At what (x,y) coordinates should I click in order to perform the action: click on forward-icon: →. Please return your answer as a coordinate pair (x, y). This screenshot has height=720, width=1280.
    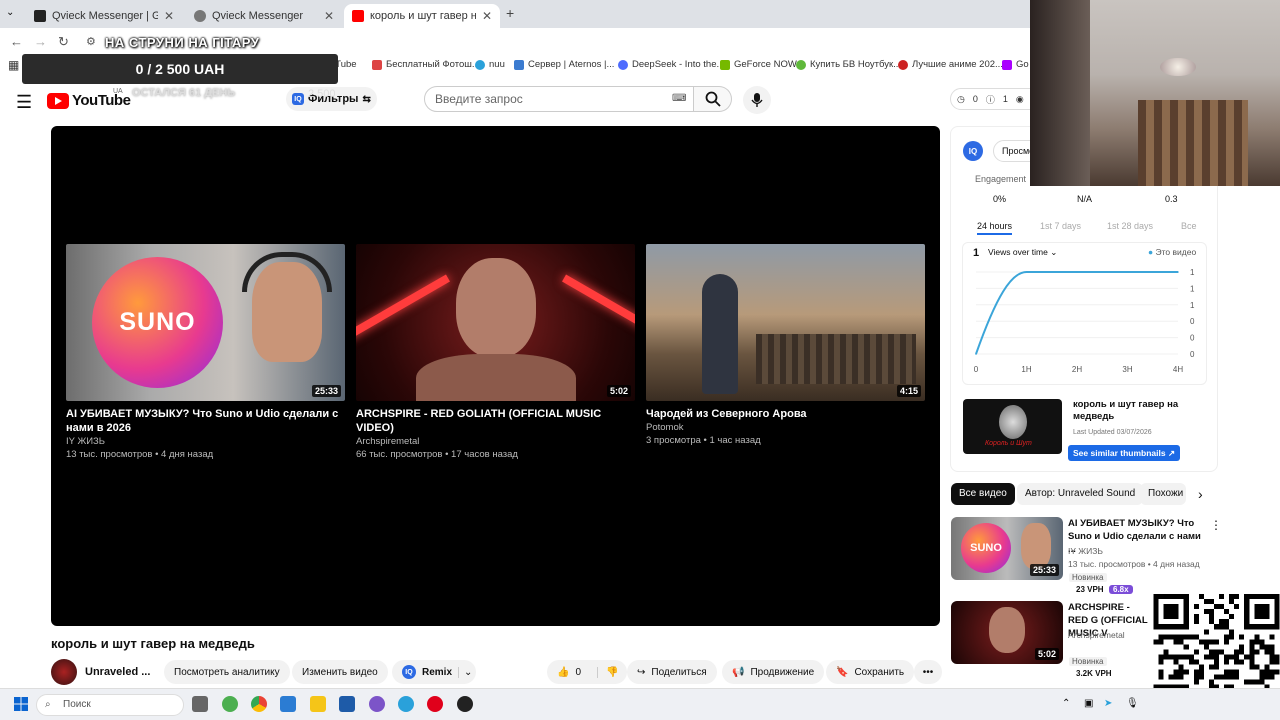
    Looking at the image, I should click on (40, 41).